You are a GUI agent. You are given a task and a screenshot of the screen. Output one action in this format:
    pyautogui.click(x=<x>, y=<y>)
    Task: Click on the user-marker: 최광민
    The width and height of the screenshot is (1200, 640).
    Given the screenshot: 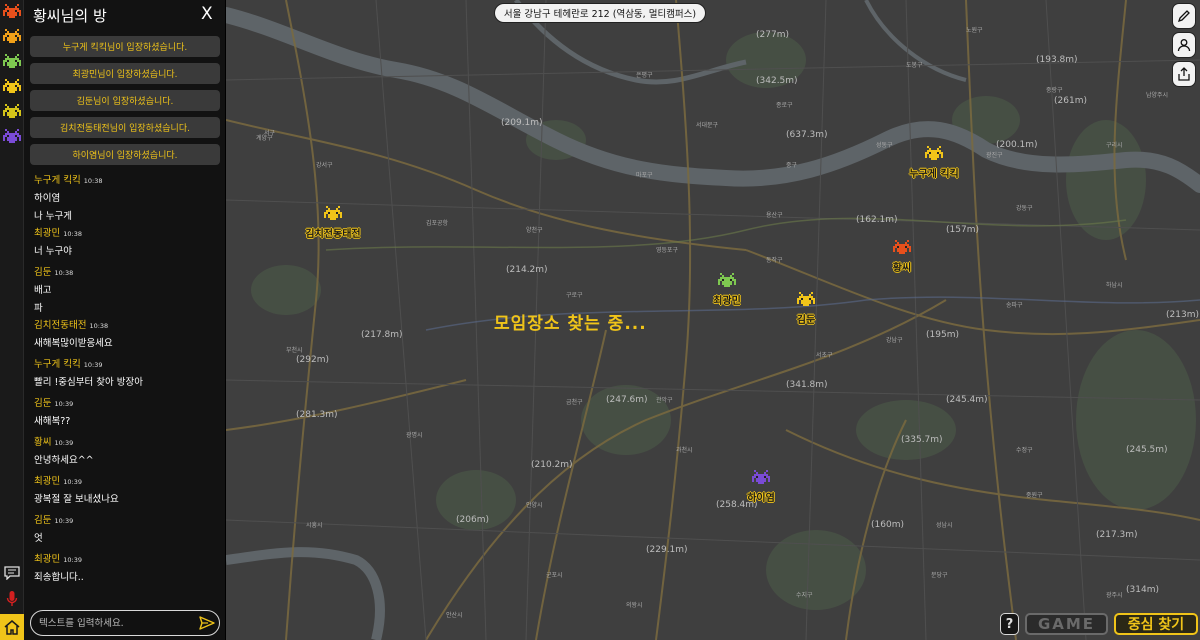 What is the action you would take?
    pyautogui.click(x=727, y=290)
    